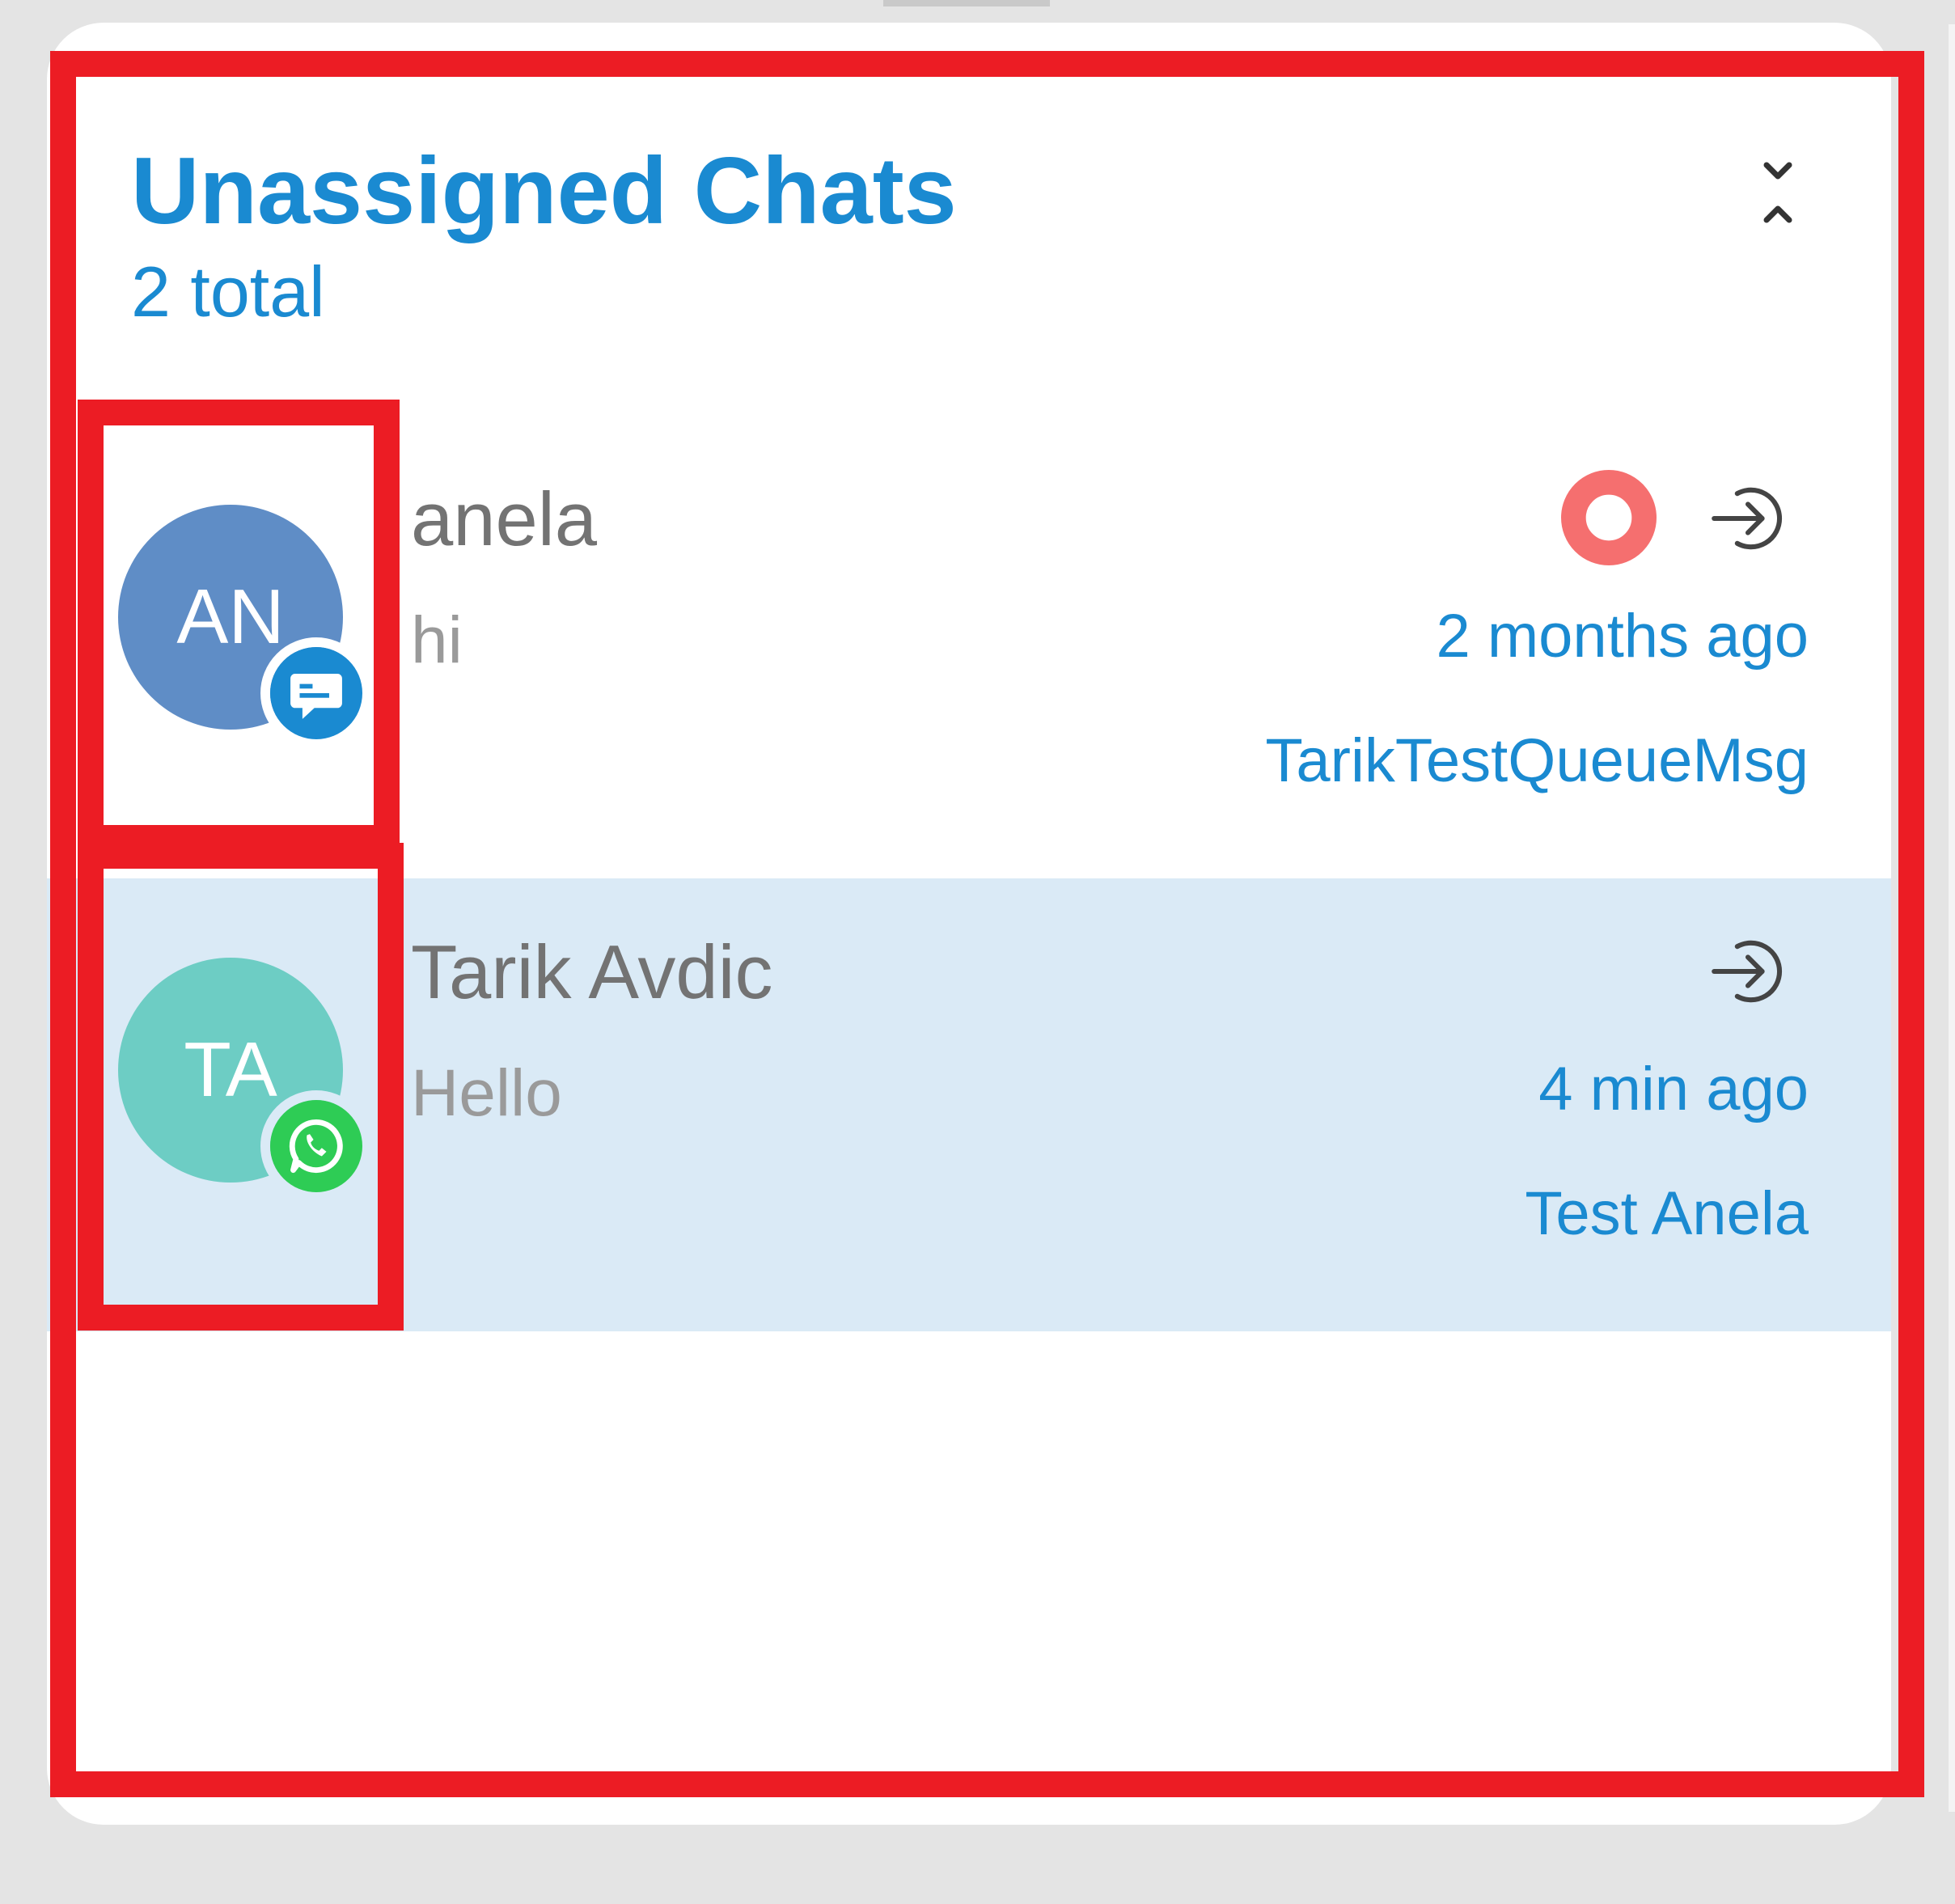  Describe the element at coordinates (592, 972) in the screenshot. I see `contact-name: Tarik Avdic` at that location.